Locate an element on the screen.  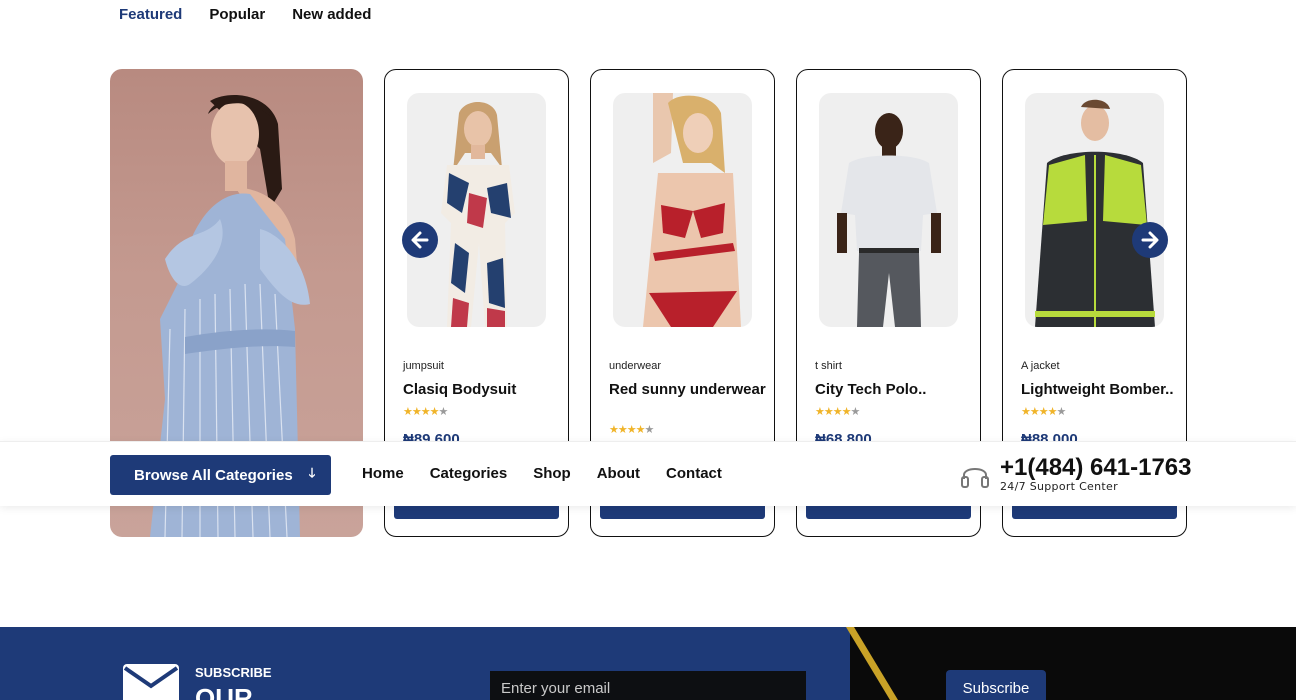
browse-categories-button: Browse All Categories 🡓 is located at coordinates (220, 475).